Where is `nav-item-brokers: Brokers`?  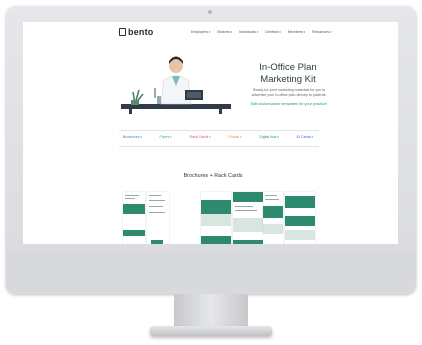
nav-item-brokers: Brokers is located at coordinates (224, 32).